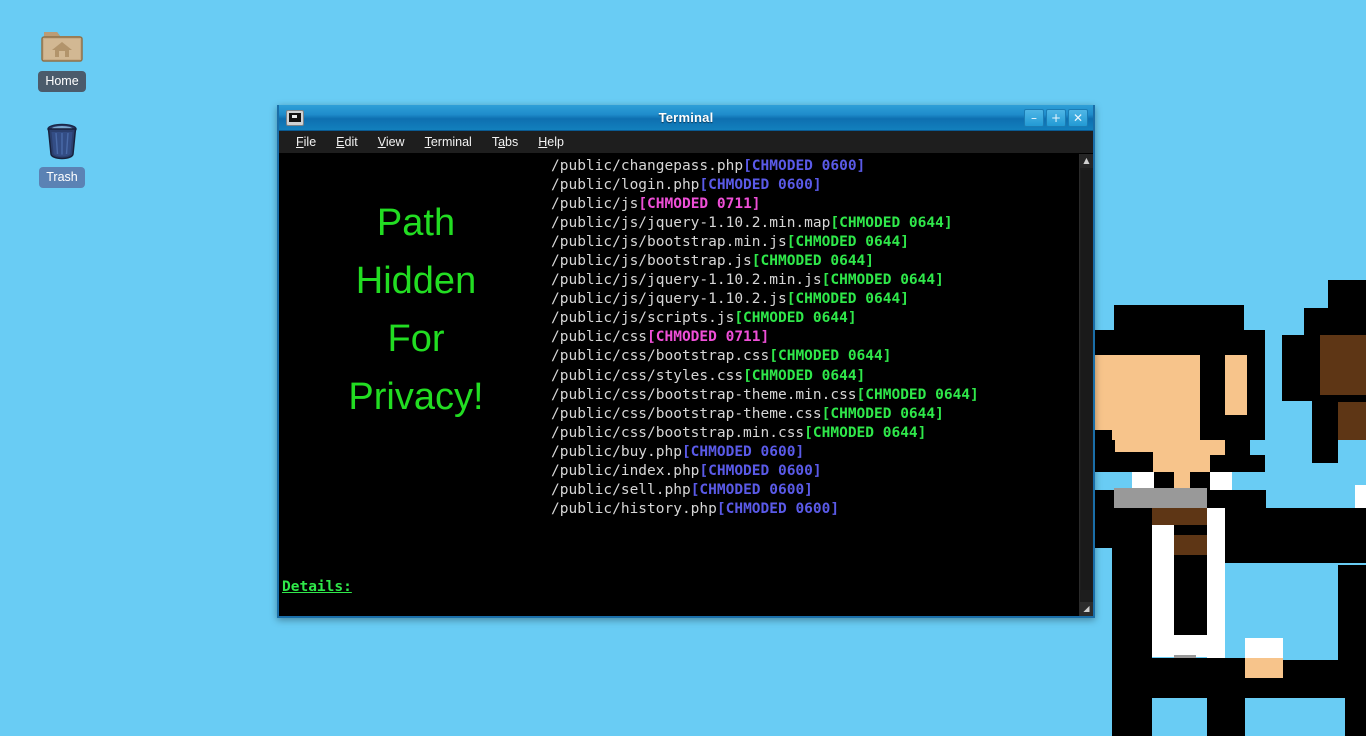 Image resolution: width=1366 pixels, height=736 pixels. I want to click on terminal-scrollbar: ▲ ◢, so click(1086, 385).